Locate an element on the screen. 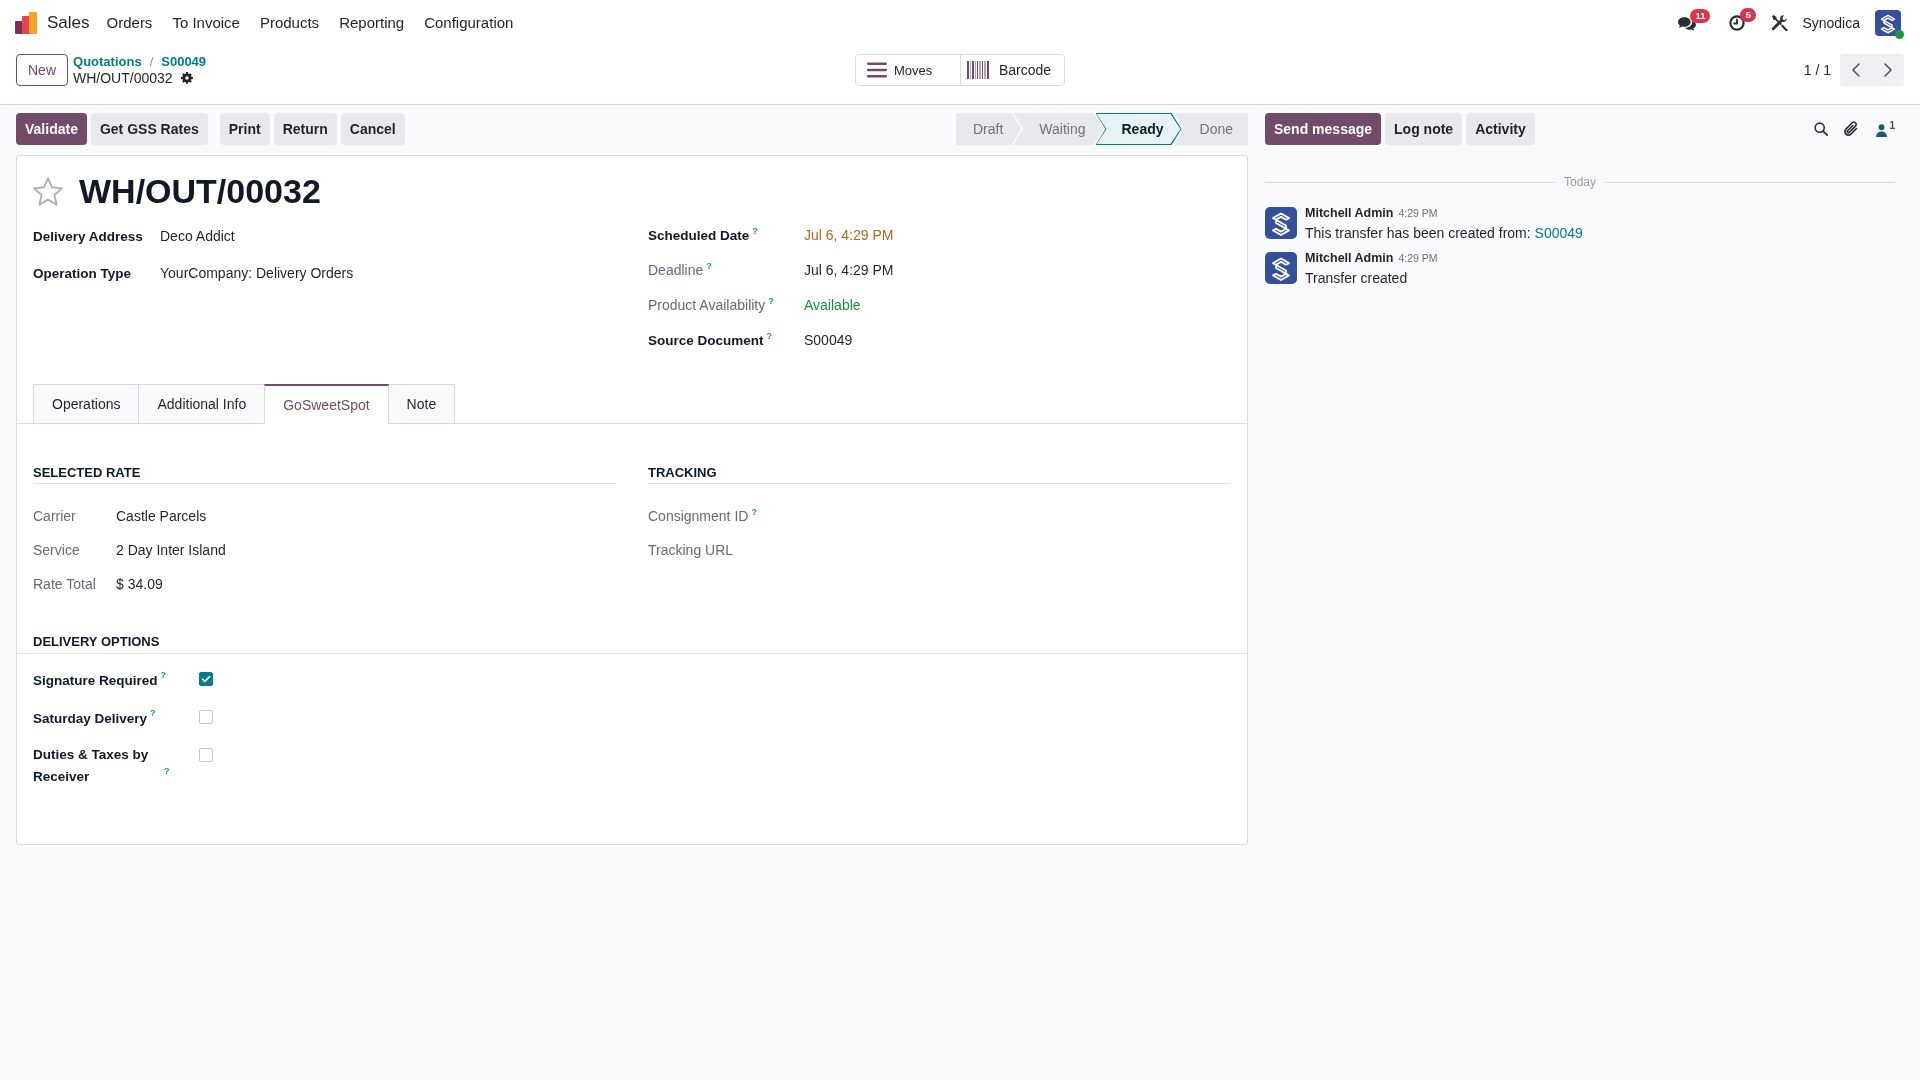 This screenshot has height=1080, width=1920. notification-badge: 5 is located at coordinates (1748, 15).